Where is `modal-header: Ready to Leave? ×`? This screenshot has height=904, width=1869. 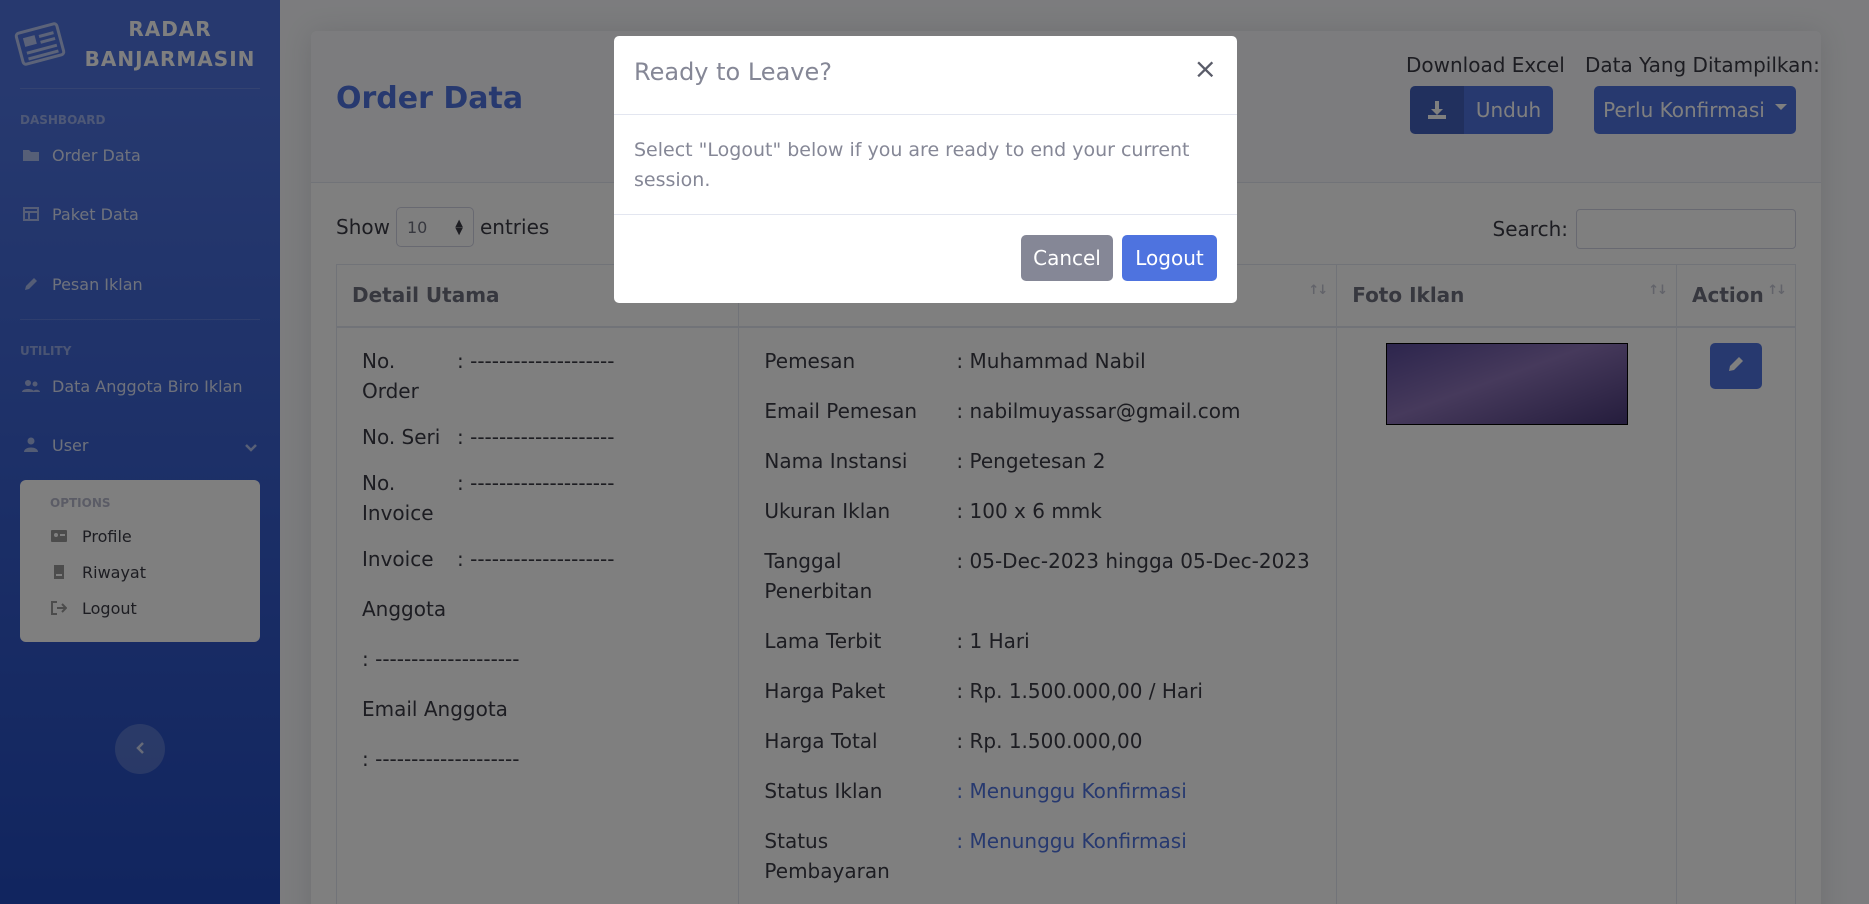
modal-header: Ready to Leave? × is located at coordinates (925, 75).